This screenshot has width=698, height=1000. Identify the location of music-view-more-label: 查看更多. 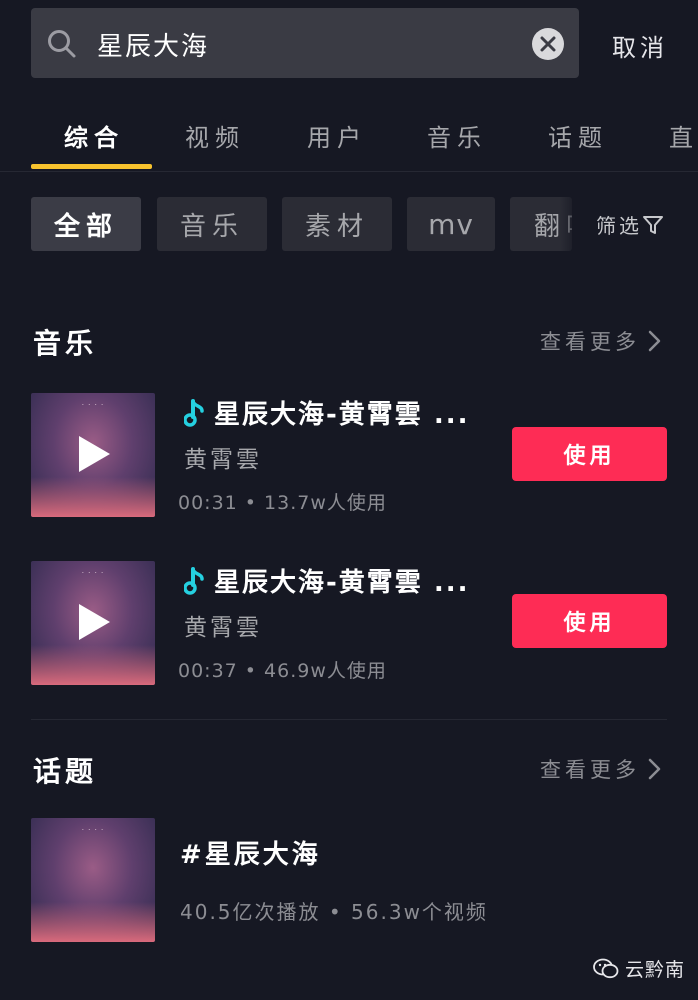
(590, 342).